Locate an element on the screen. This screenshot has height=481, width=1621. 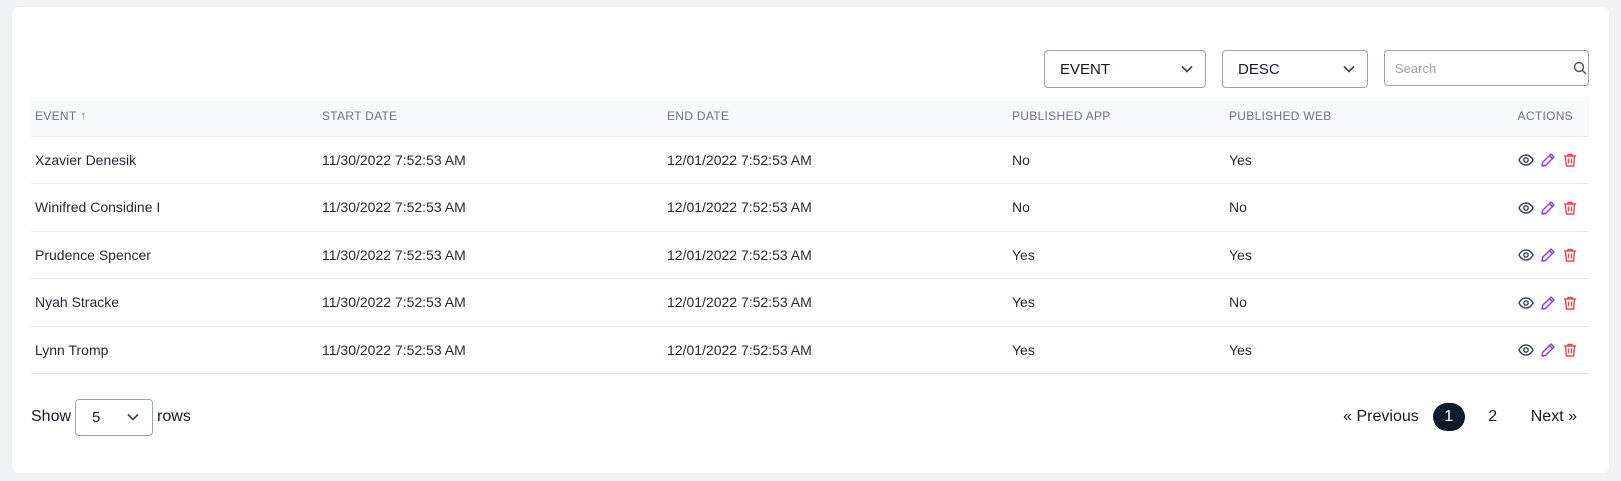
cell-event: Nyah Stracke is located at coordinates (77, 302).